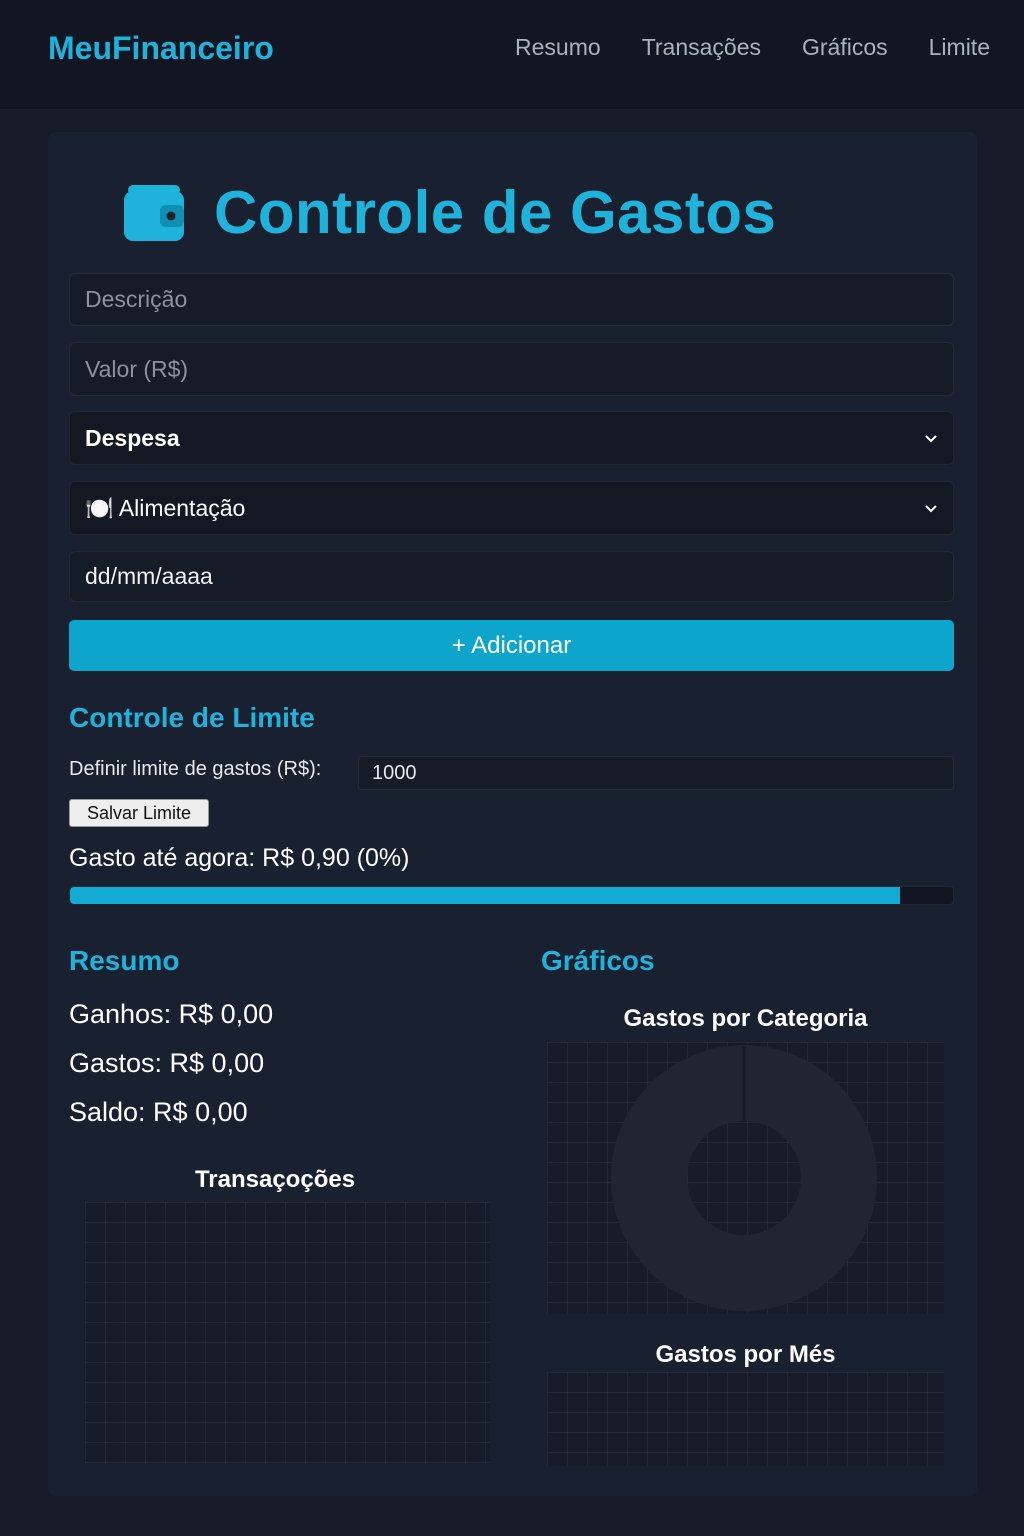  Describe the element at coordinates (598, 960) in the screenshot. I see `charts-section-title: Gráficos` at that location.